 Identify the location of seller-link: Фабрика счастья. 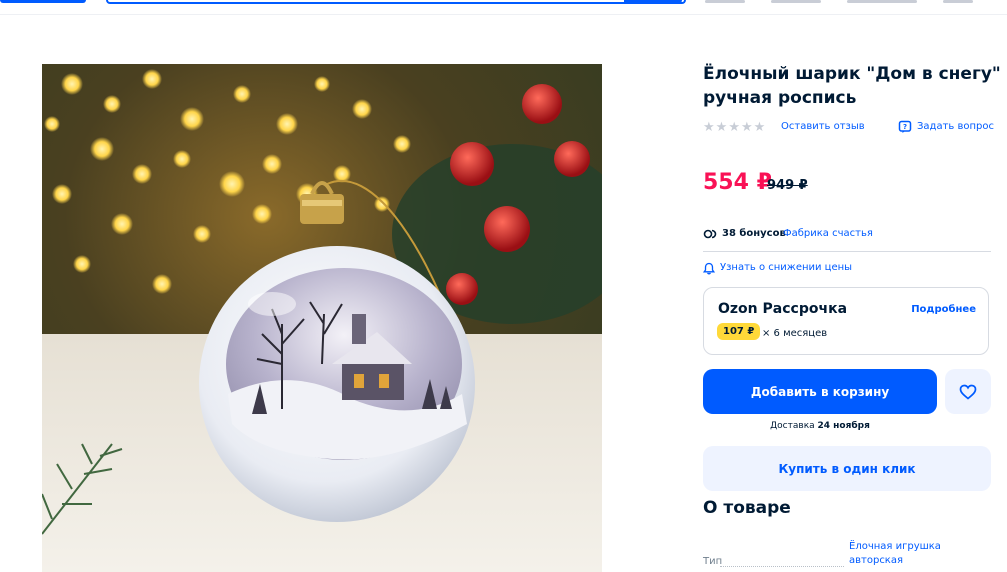
(828, 233).